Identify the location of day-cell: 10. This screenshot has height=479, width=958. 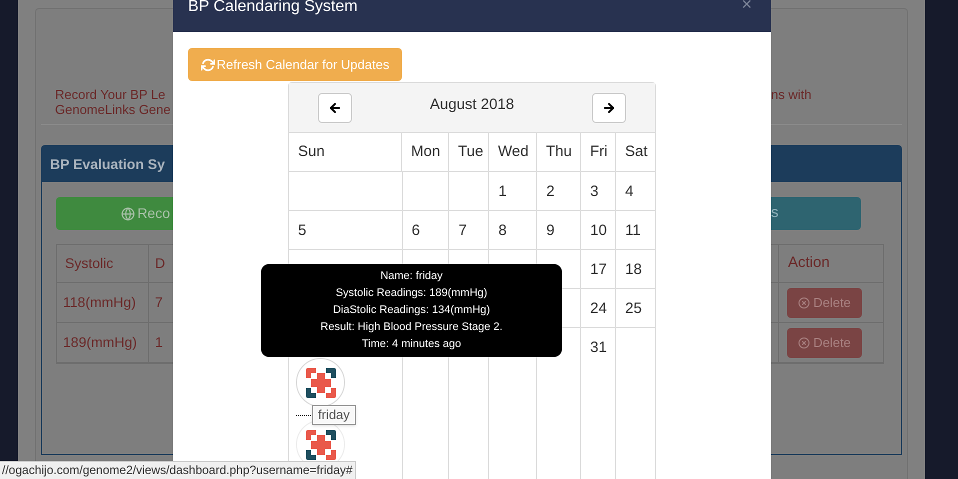
(598, 230).